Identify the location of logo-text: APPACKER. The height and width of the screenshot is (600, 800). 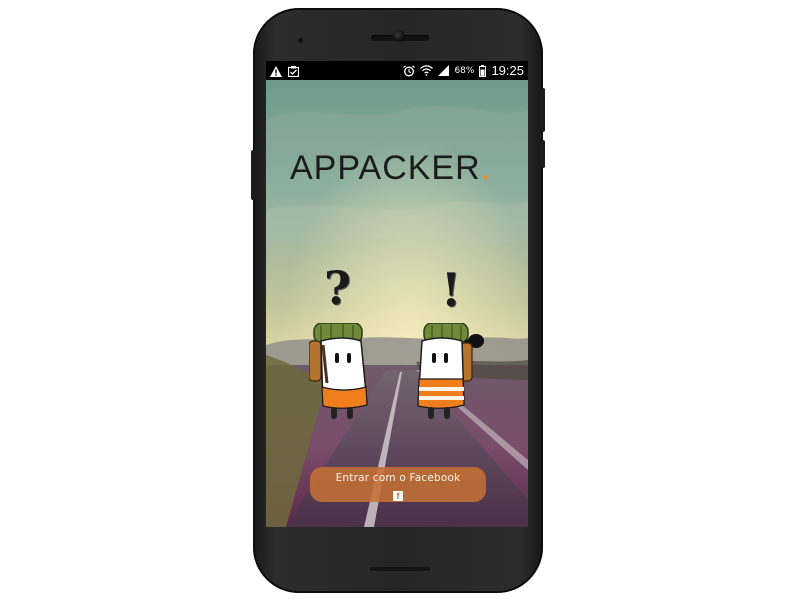
(385, 168).